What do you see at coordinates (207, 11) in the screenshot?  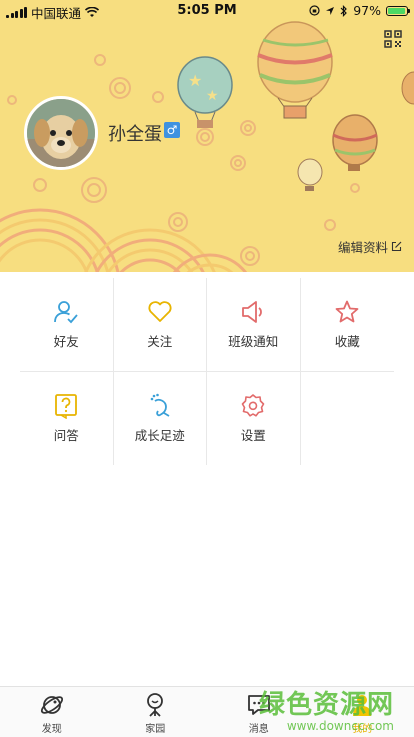 I see `status-bar: 中国联通 5:05 PM 97%` at bounding box center [207, 11].